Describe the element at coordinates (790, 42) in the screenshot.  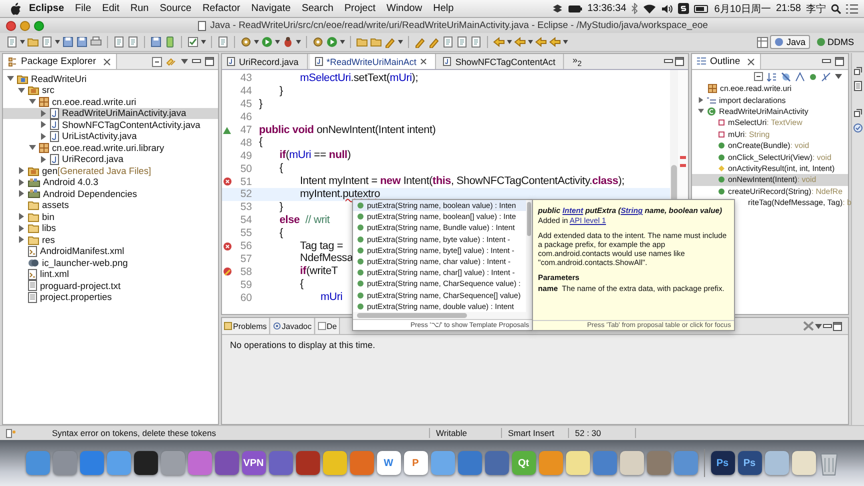
I see `perspective-button: Java` at that location.